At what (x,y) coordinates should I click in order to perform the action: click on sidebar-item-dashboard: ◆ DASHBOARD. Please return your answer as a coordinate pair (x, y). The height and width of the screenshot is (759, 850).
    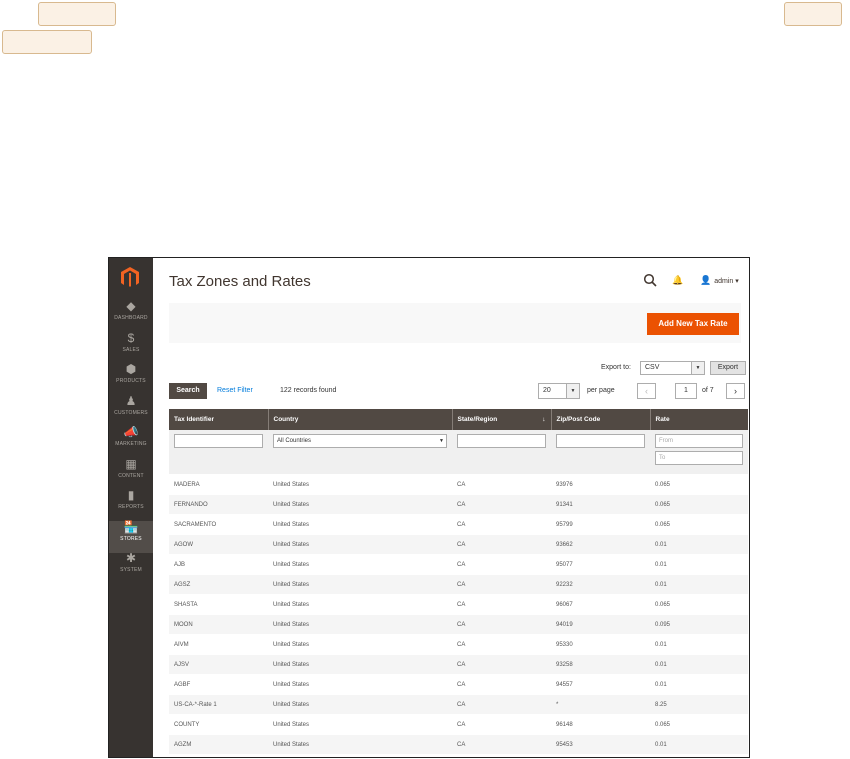
    Looking at the image, I should click on (131, 316).